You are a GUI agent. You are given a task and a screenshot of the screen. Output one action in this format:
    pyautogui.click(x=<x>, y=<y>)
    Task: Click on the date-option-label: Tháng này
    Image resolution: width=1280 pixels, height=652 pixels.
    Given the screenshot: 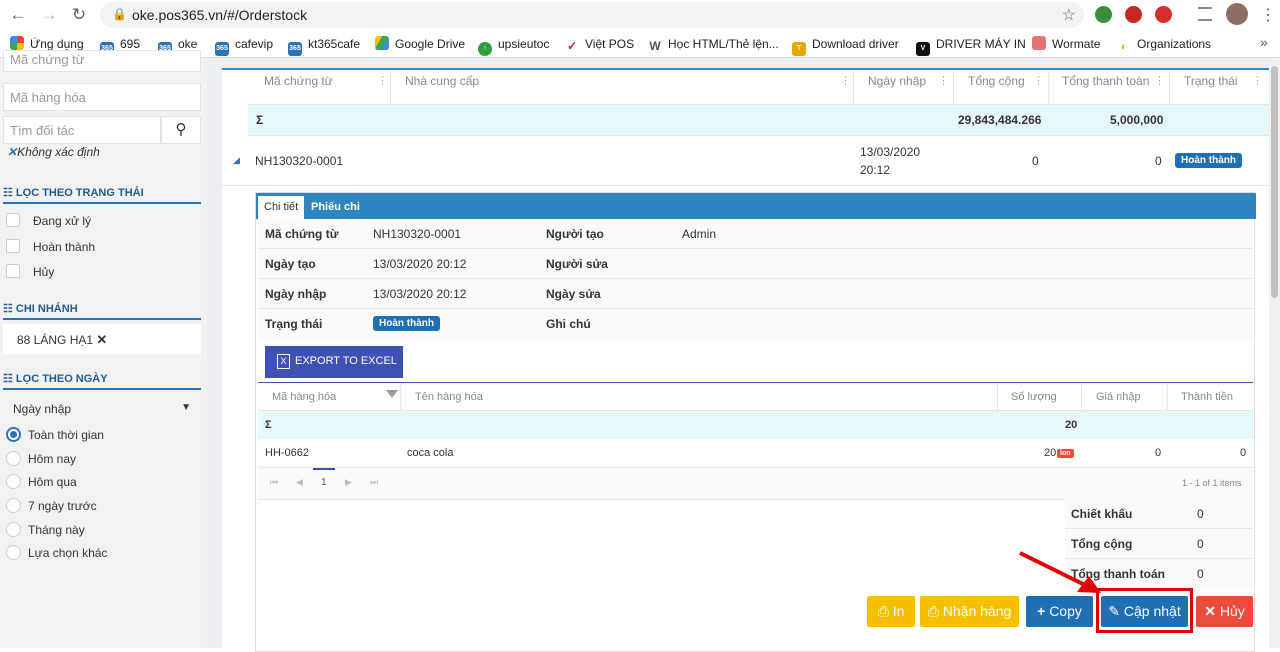 What is the action you would take?
    pyautogui.click(x=56, y=530)
    